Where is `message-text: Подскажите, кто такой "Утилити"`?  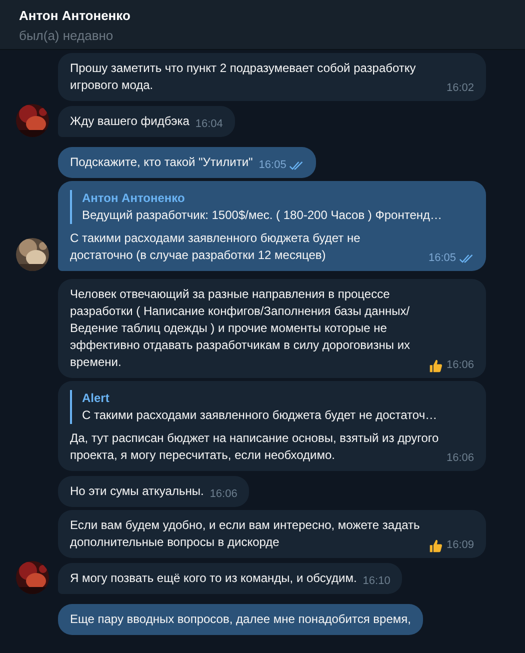 message-text: Подскажите, кто такой "Утилити" is located at coordinates (161, 162).